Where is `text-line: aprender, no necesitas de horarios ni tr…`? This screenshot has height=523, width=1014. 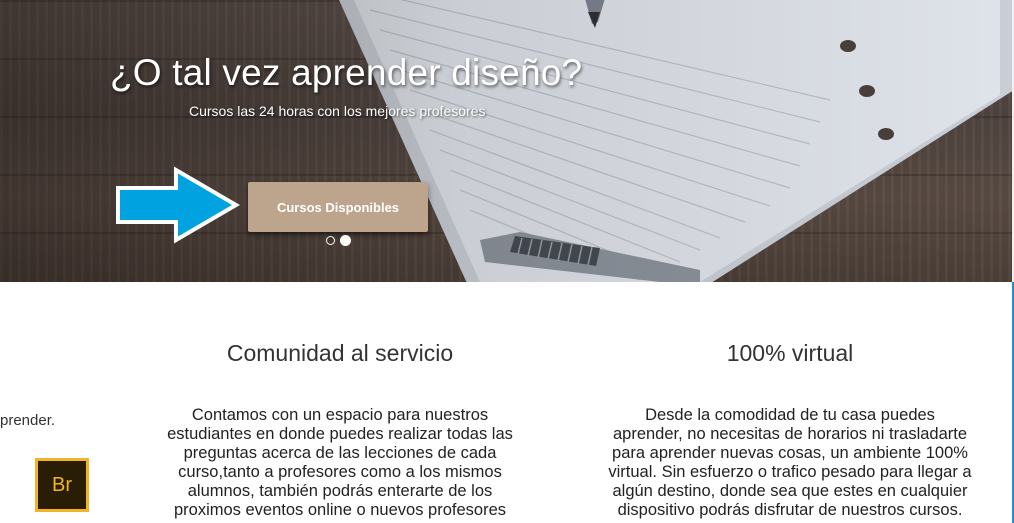
text-line: aprender, no necesitas de horarios ni tr… is located at coordinates (790, 434).